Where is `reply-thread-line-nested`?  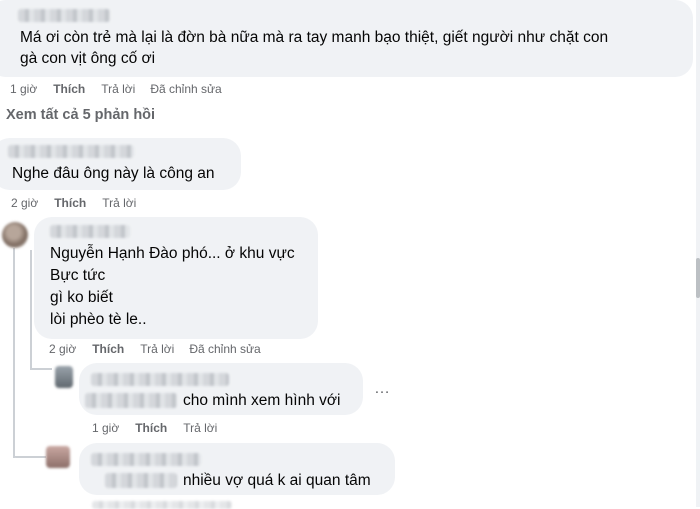 reply-thread-line-nested is located at coordinates (31, 310).